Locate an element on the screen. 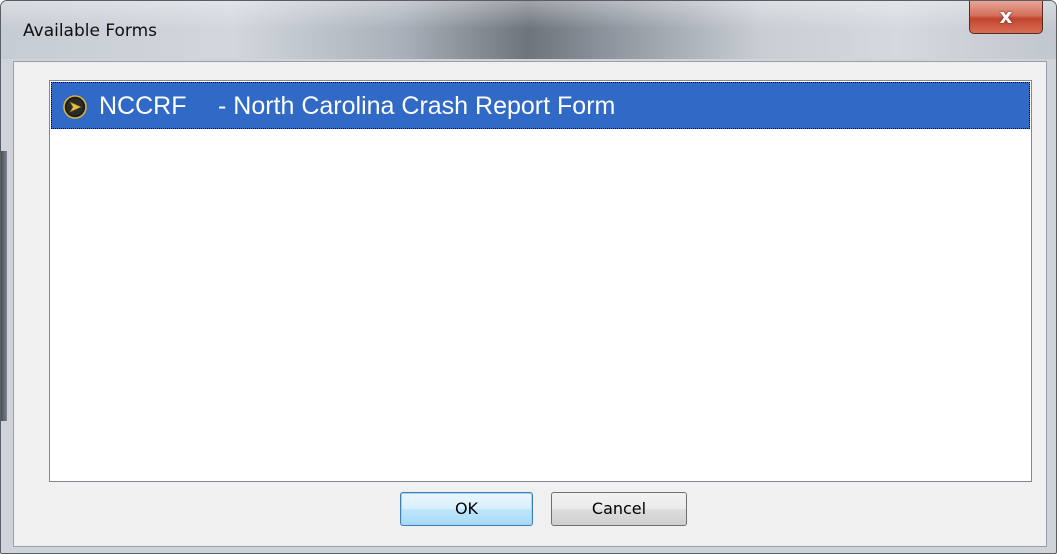 This screenshot has width=1057, height=554. form-code: NCCRF is located at coordinates (143, 106).